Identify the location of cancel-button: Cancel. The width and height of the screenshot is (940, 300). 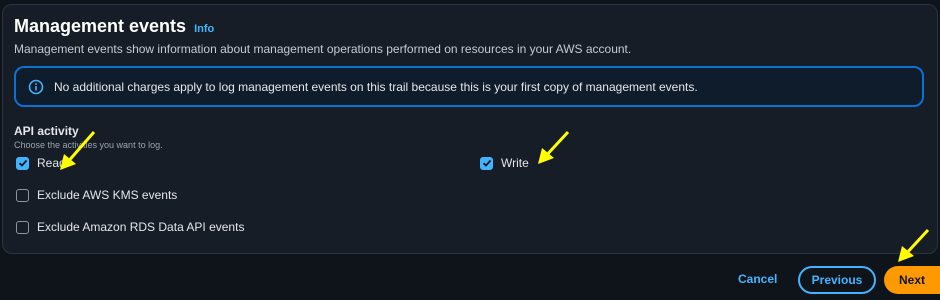
(757, 279).